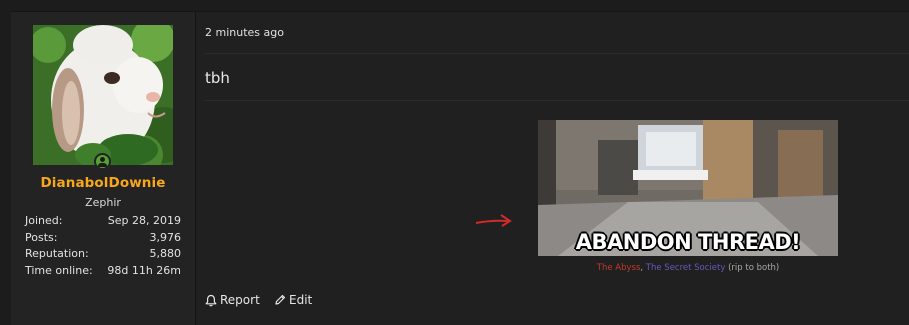  Describe the element at coordinates (103, 238) in the screenshot. I see `stat-posts: Posts: 3,976` at that location.